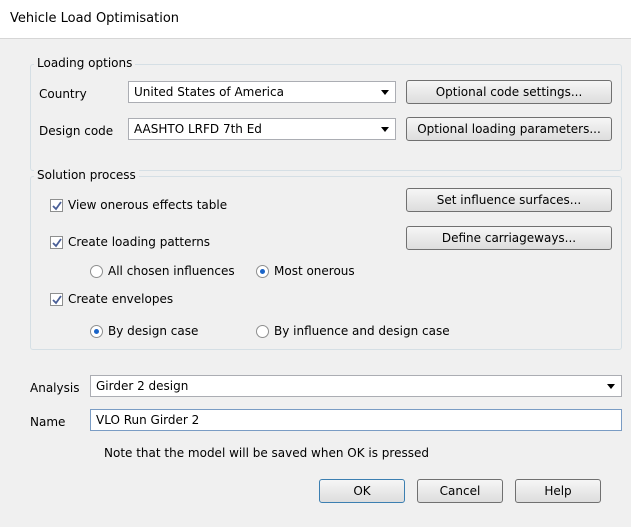 The image size is (631, 527). Describe the element at coordinates (95, 18) in the screenshot. I see `window-title: Vehicle Load Optimisation` at that location.